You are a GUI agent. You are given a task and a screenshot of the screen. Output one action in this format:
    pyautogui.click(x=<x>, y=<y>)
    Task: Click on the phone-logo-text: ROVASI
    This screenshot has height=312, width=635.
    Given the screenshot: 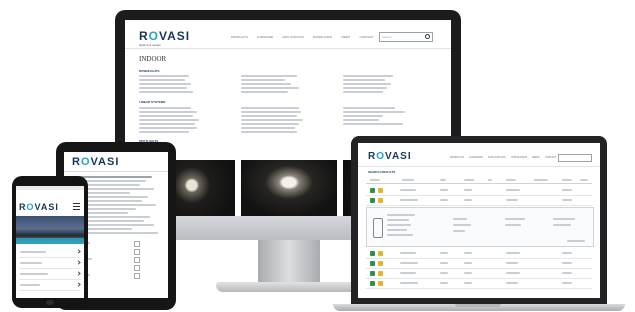 What is the action you would take?
    pyautogui.click(x=39, y=207)
    